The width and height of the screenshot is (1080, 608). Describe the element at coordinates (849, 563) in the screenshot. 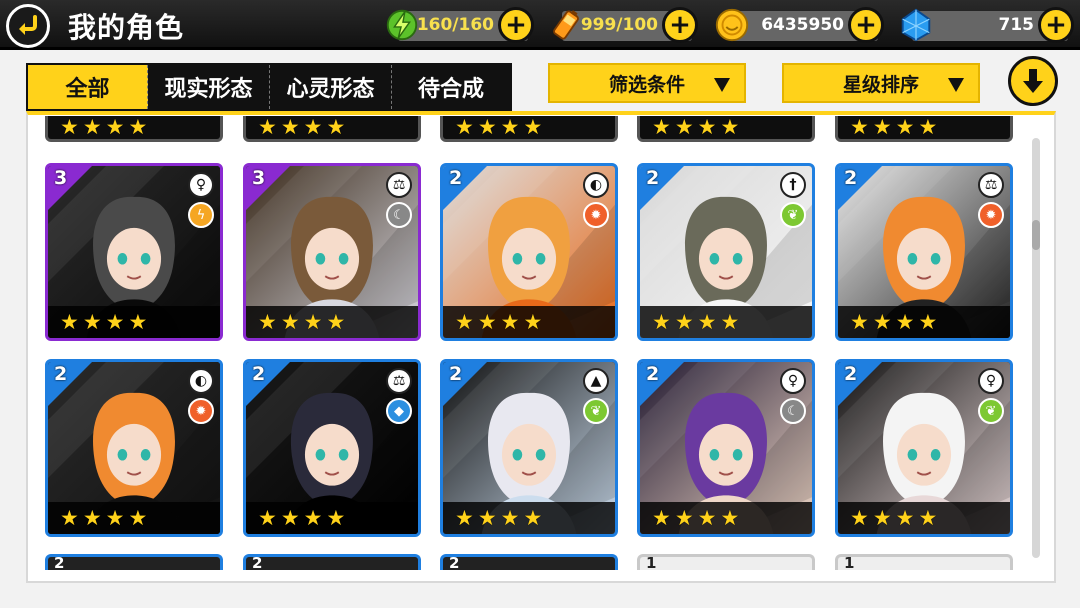

I see `character-rank: 1` at that location.